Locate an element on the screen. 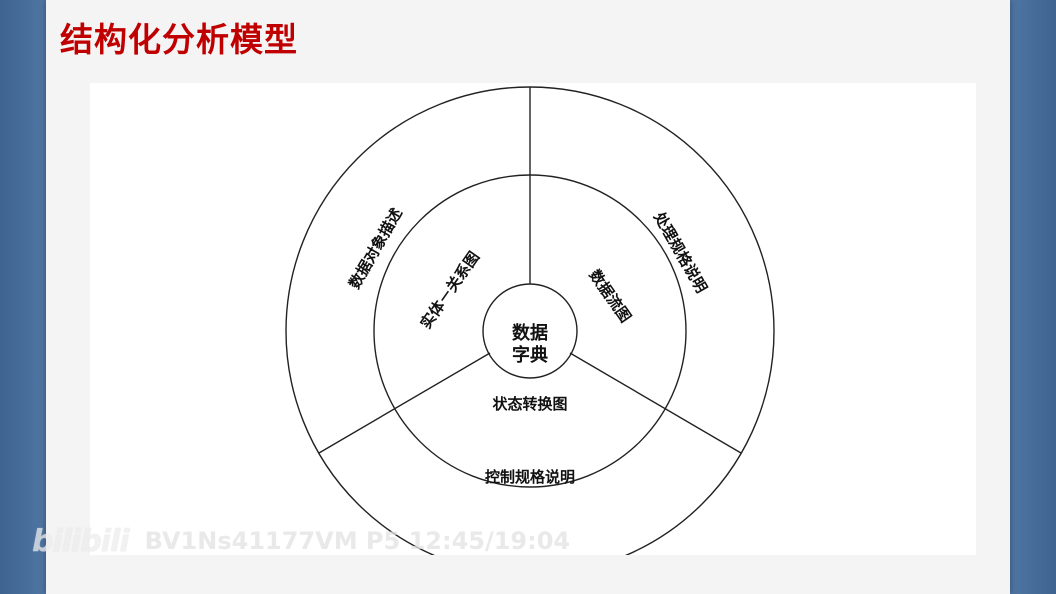 This screenshot has width=1056, height=594. center-label-line2: 字典 is located at coordinates (530, 355).